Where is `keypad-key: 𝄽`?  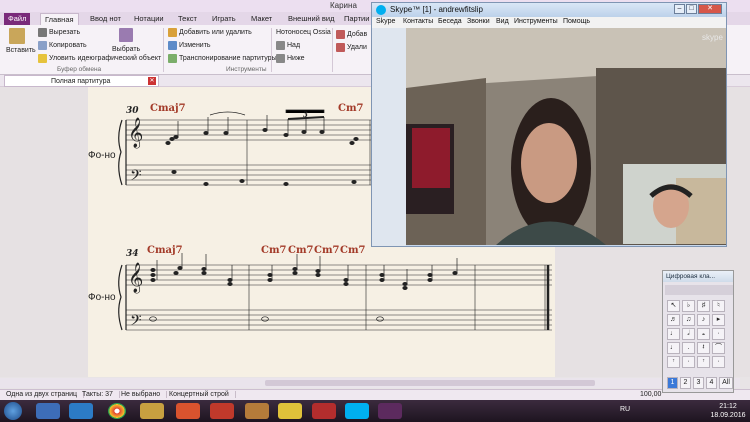 keypad-key: 𝄽 is located at coordinates (703, 348).